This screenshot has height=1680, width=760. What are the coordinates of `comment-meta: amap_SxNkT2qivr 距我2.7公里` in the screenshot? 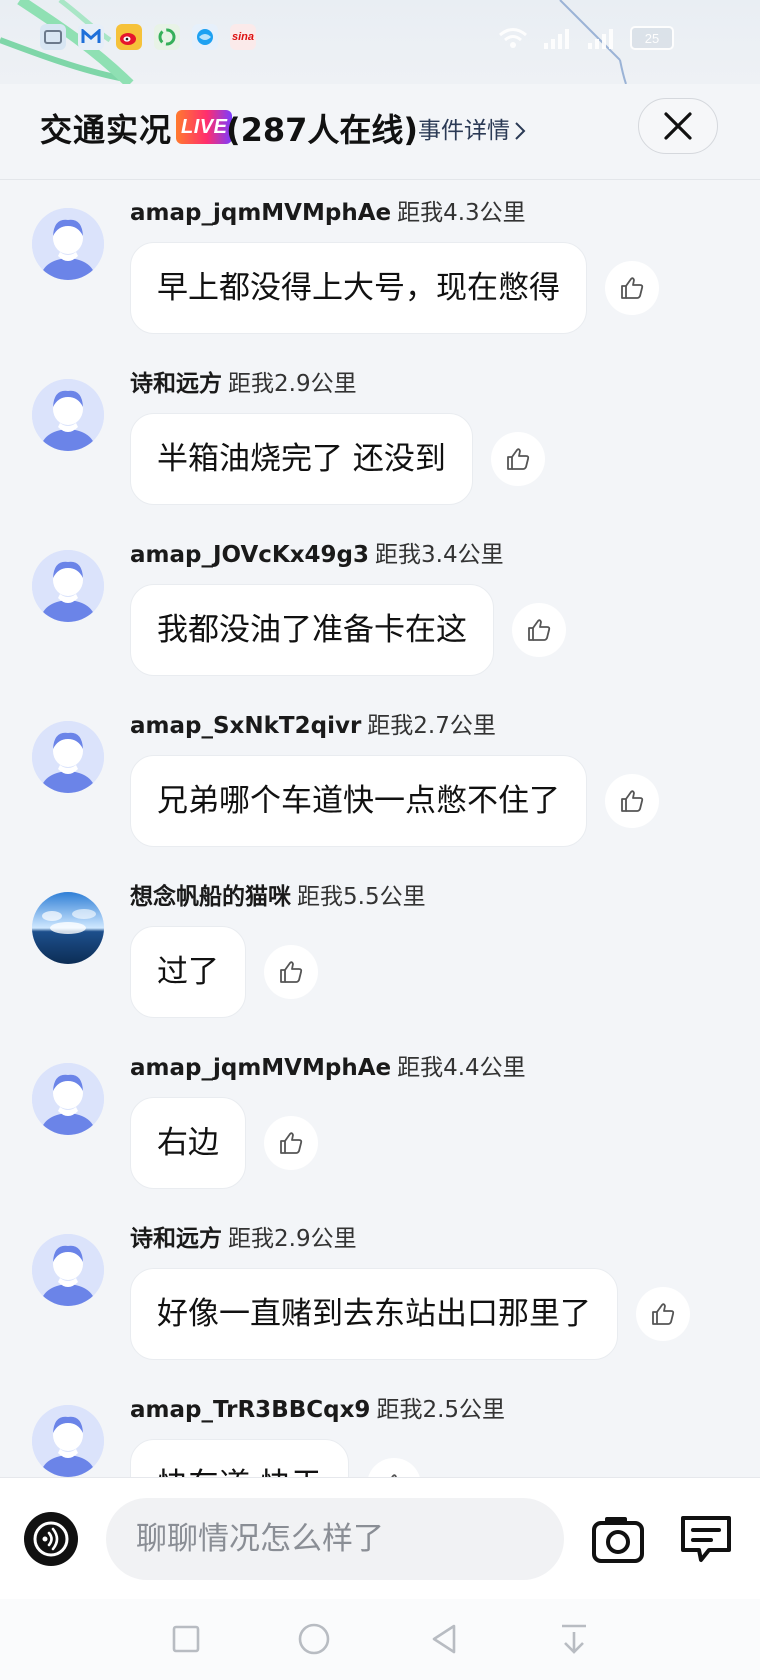 It's located at (313, 726).